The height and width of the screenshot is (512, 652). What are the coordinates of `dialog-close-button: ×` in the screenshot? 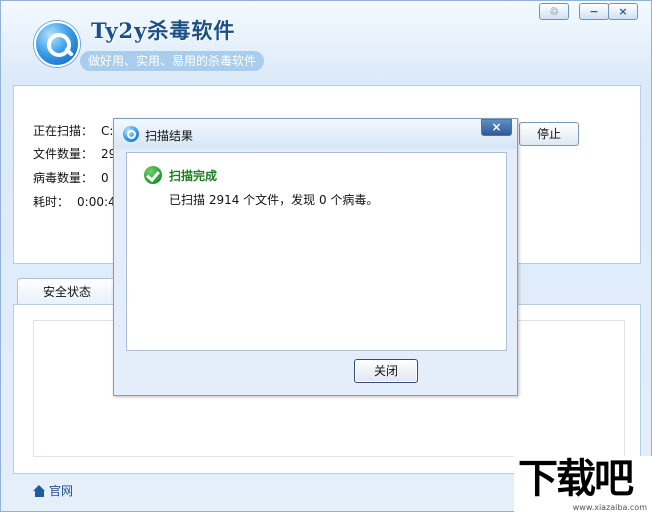 It's located at (496, 127).